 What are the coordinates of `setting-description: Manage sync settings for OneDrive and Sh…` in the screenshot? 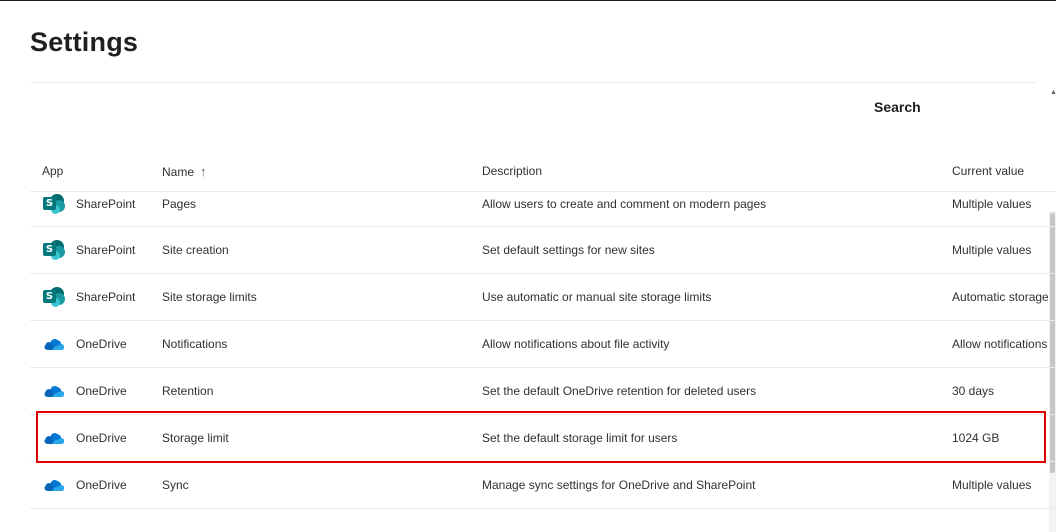 It's located at (619, 485).